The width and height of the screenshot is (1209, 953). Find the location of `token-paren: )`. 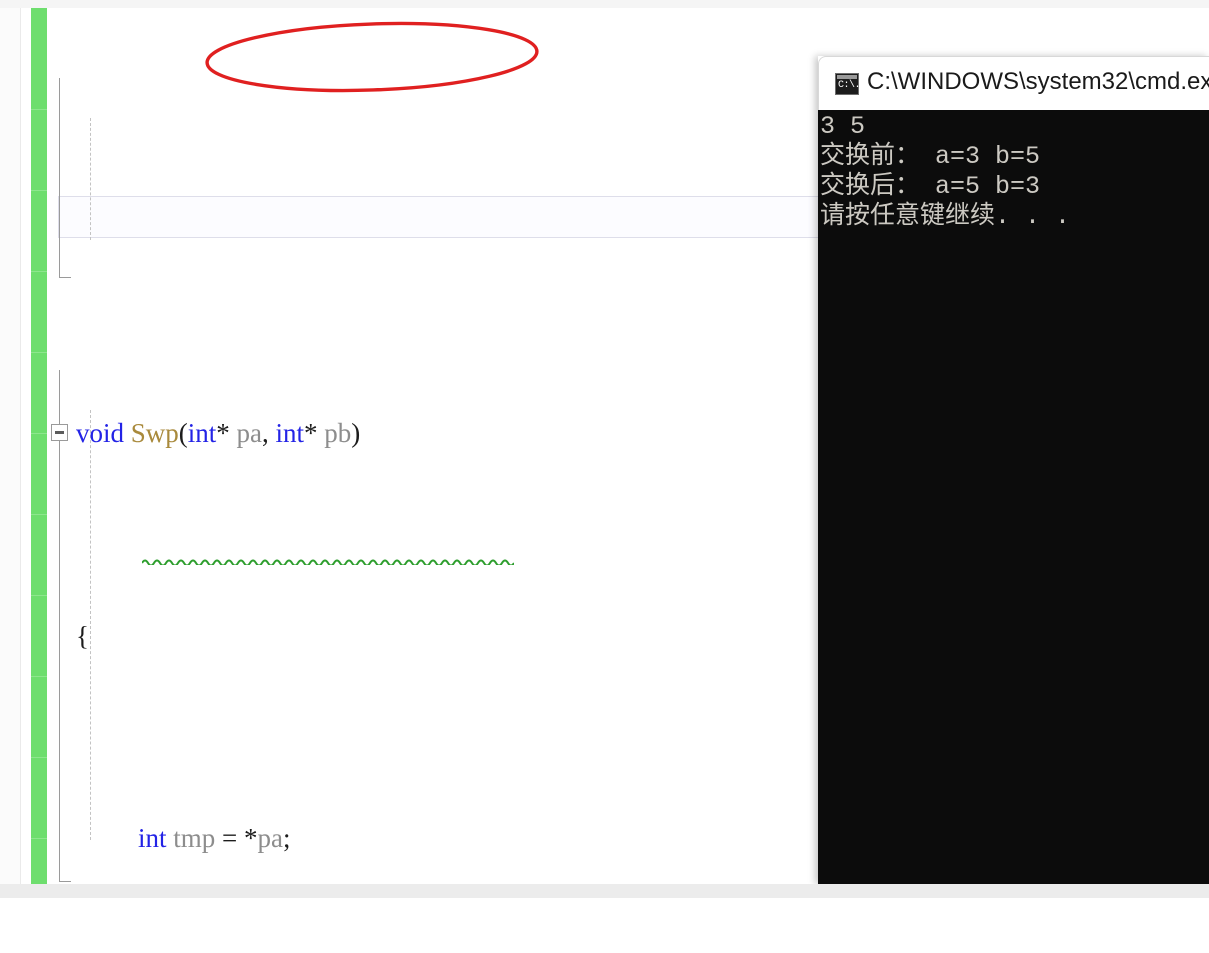

token-paren: ) is located at coordinates (356, 433).